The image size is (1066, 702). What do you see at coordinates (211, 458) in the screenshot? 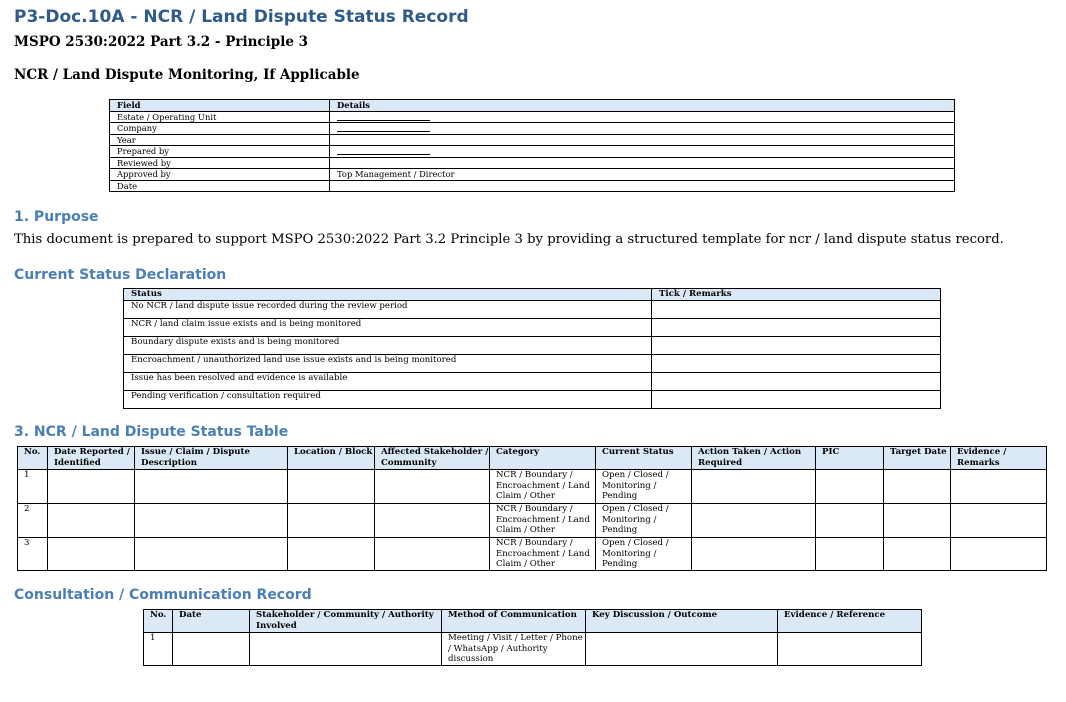
I see `issue-description-header: Issue / Claim / Dispute Description` at bounding box center [211, 458].